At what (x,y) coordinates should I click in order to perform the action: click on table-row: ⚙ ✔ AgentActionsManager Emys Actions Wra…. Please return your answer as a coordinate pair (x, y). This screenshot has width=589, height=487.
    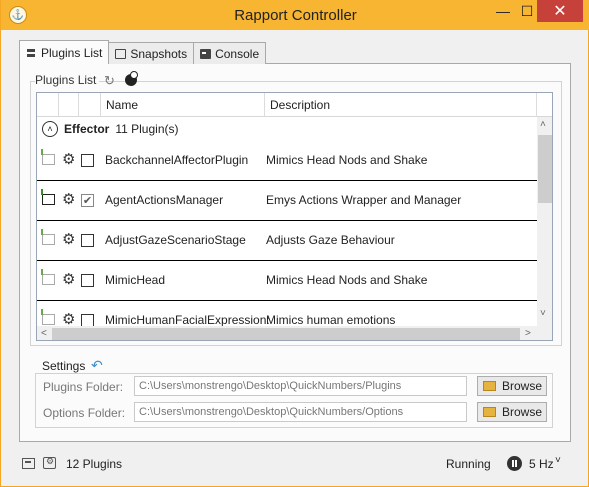
    Looking at the image, I should click on (287, 201).